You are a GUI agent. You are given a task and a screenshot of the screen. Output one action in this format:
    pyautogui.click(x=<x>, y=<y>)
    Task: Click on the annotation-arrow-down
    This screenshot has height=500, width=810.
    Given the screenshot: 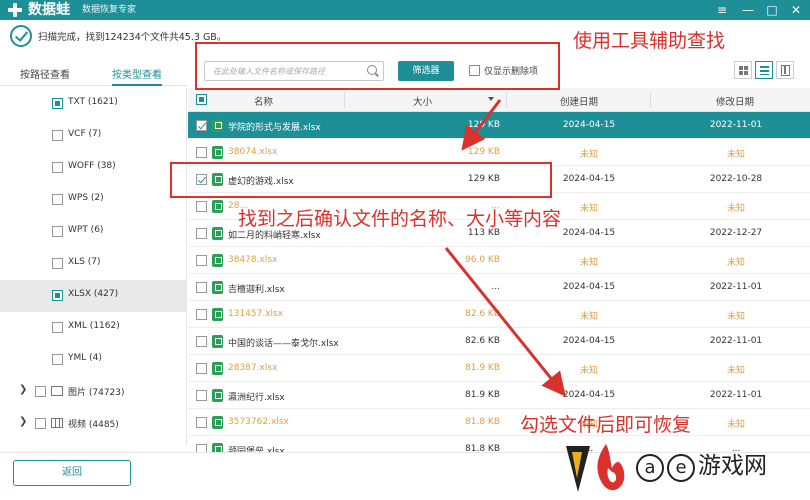 What is the action you would take?
    pyautogui.click(x=505, y=322)
    